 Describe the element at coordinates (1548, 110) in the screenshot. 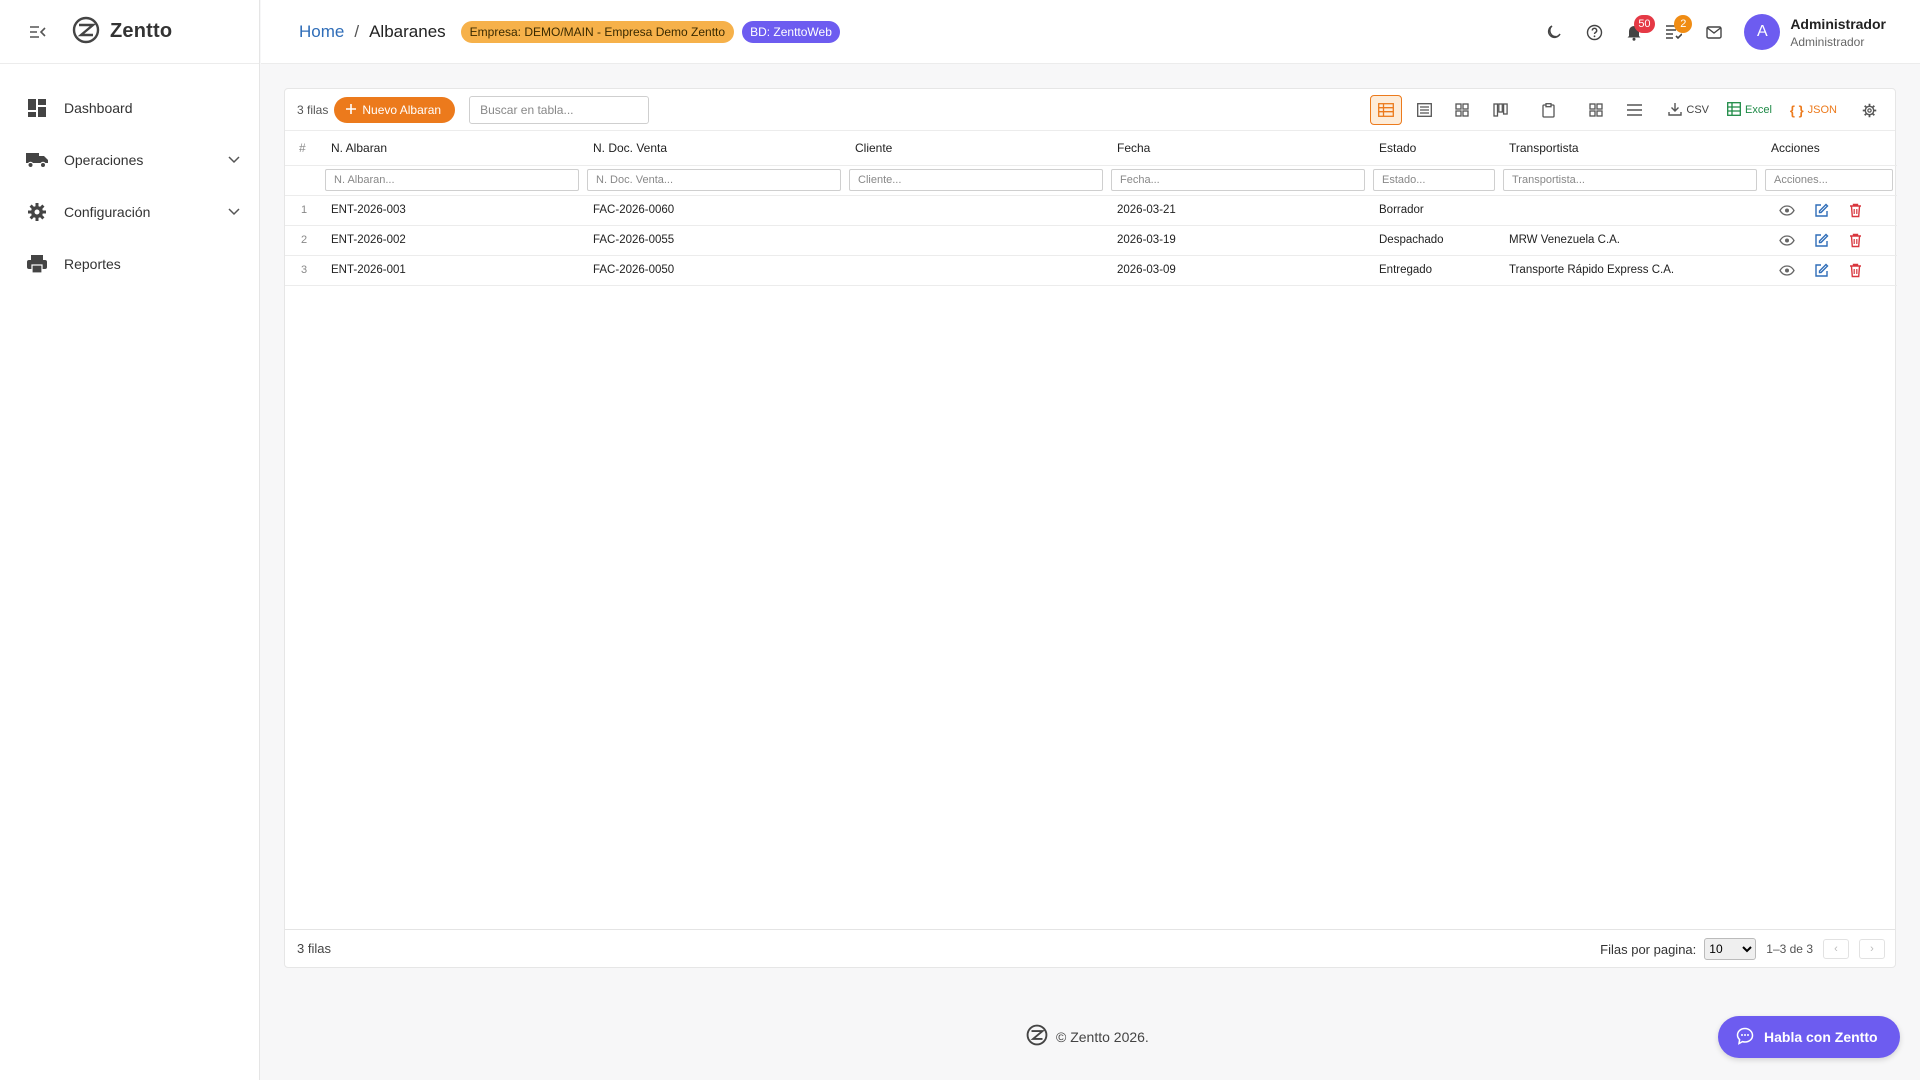

I see `clipboard-icon` at that location.